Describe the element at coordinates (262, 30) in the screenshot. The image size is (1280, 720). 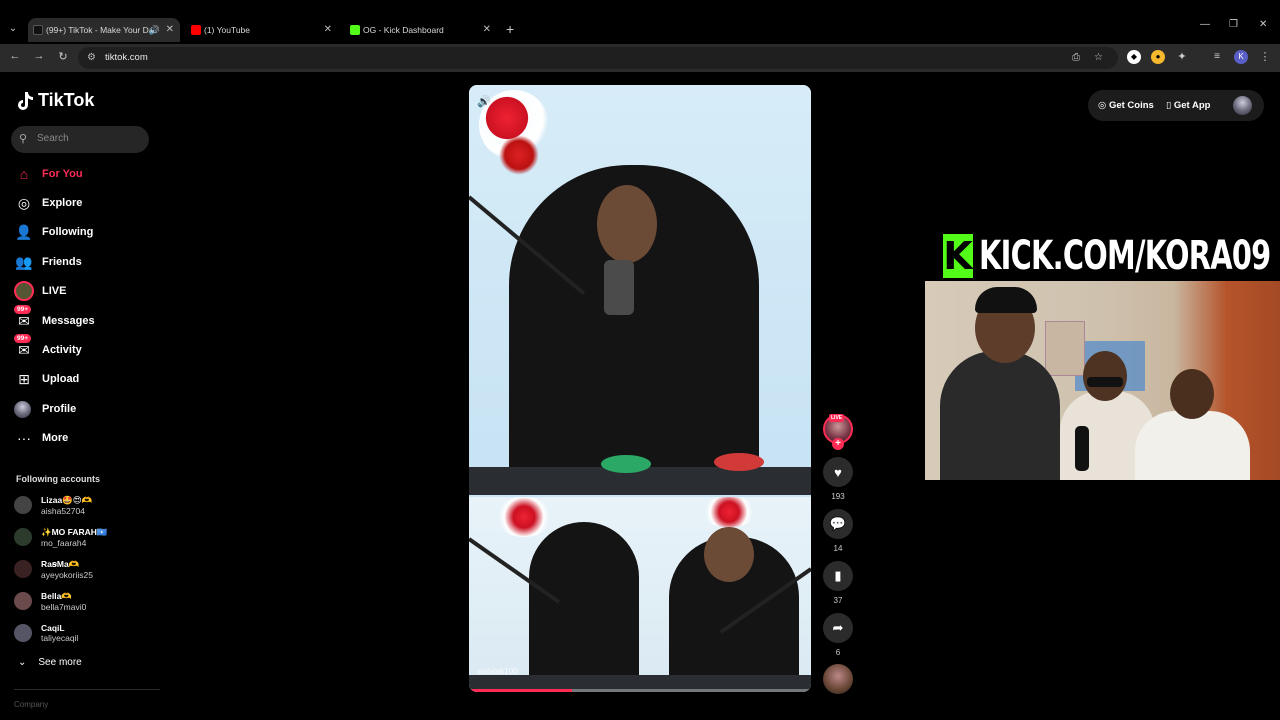
I see `tab-youtube: (1) YouTube ✕` at that location.